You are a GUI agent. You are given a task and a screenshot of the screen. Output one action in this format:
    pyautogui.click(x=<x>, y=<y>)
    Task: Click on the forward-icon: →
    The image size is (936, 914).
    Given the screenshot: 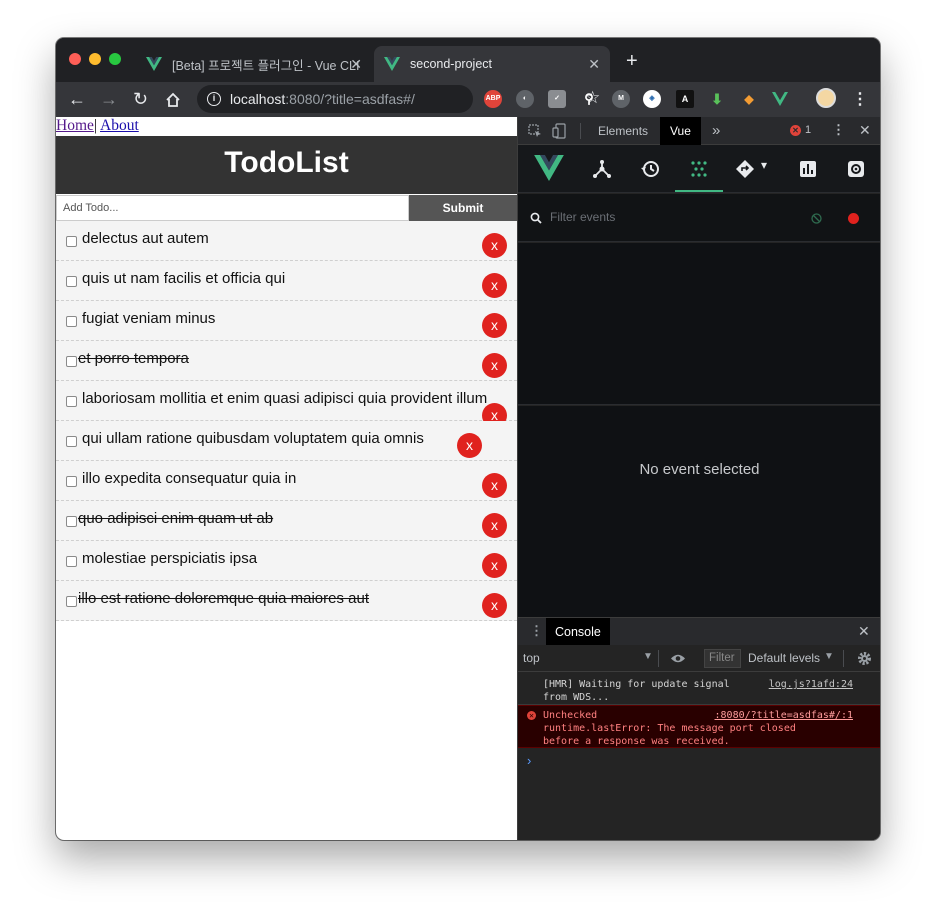 What is the action you would take?
    pyautogui.click(x=109, y=99)
    